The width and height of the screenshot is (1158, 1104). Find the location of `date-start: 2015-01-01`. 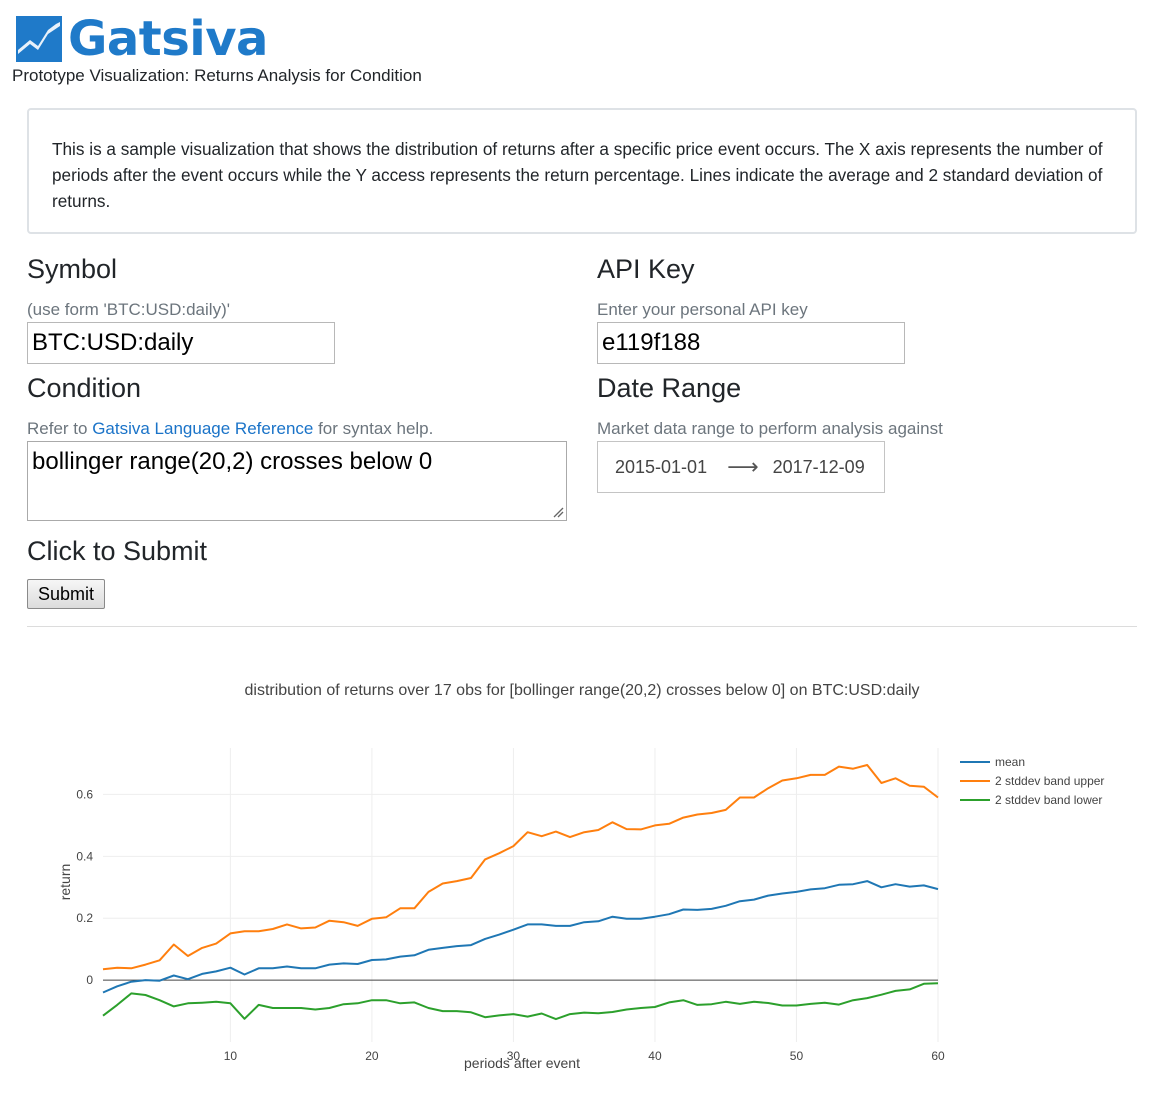

date-start: 2015-01-01 is located at coordinates (661, 467).